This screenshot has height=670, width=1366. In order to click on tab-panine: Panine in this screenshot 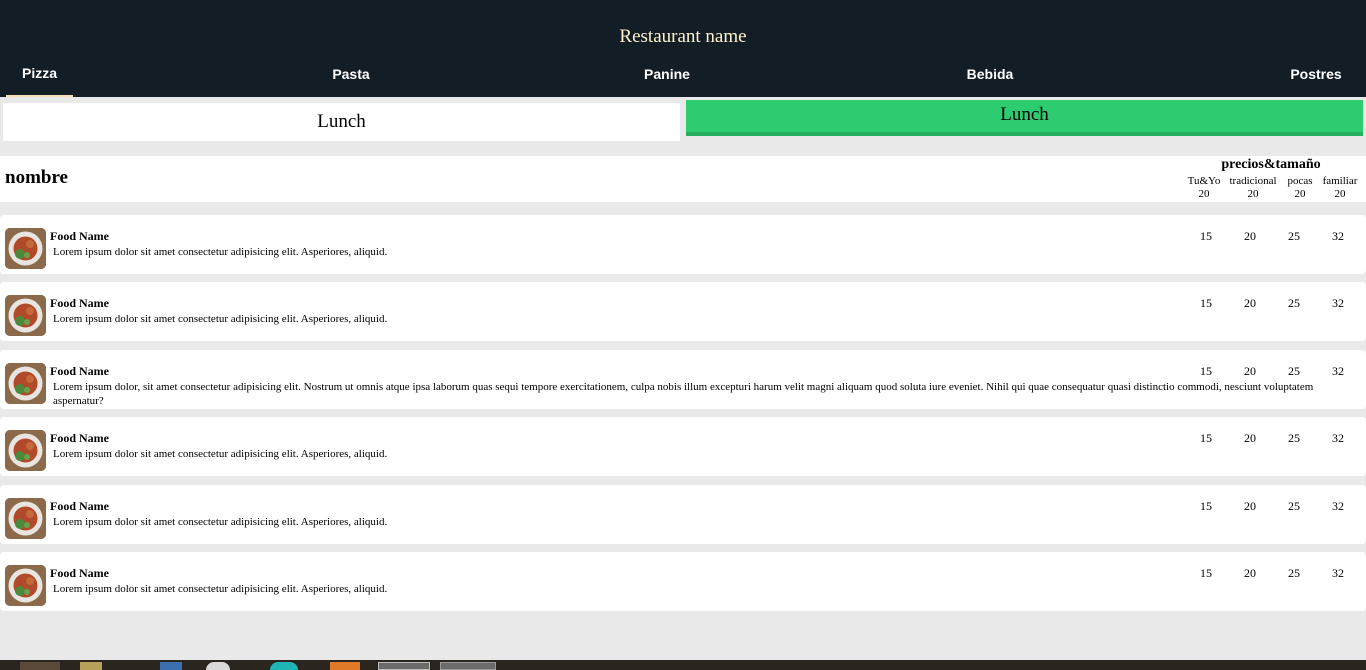, I will do `click(667, 78)`.